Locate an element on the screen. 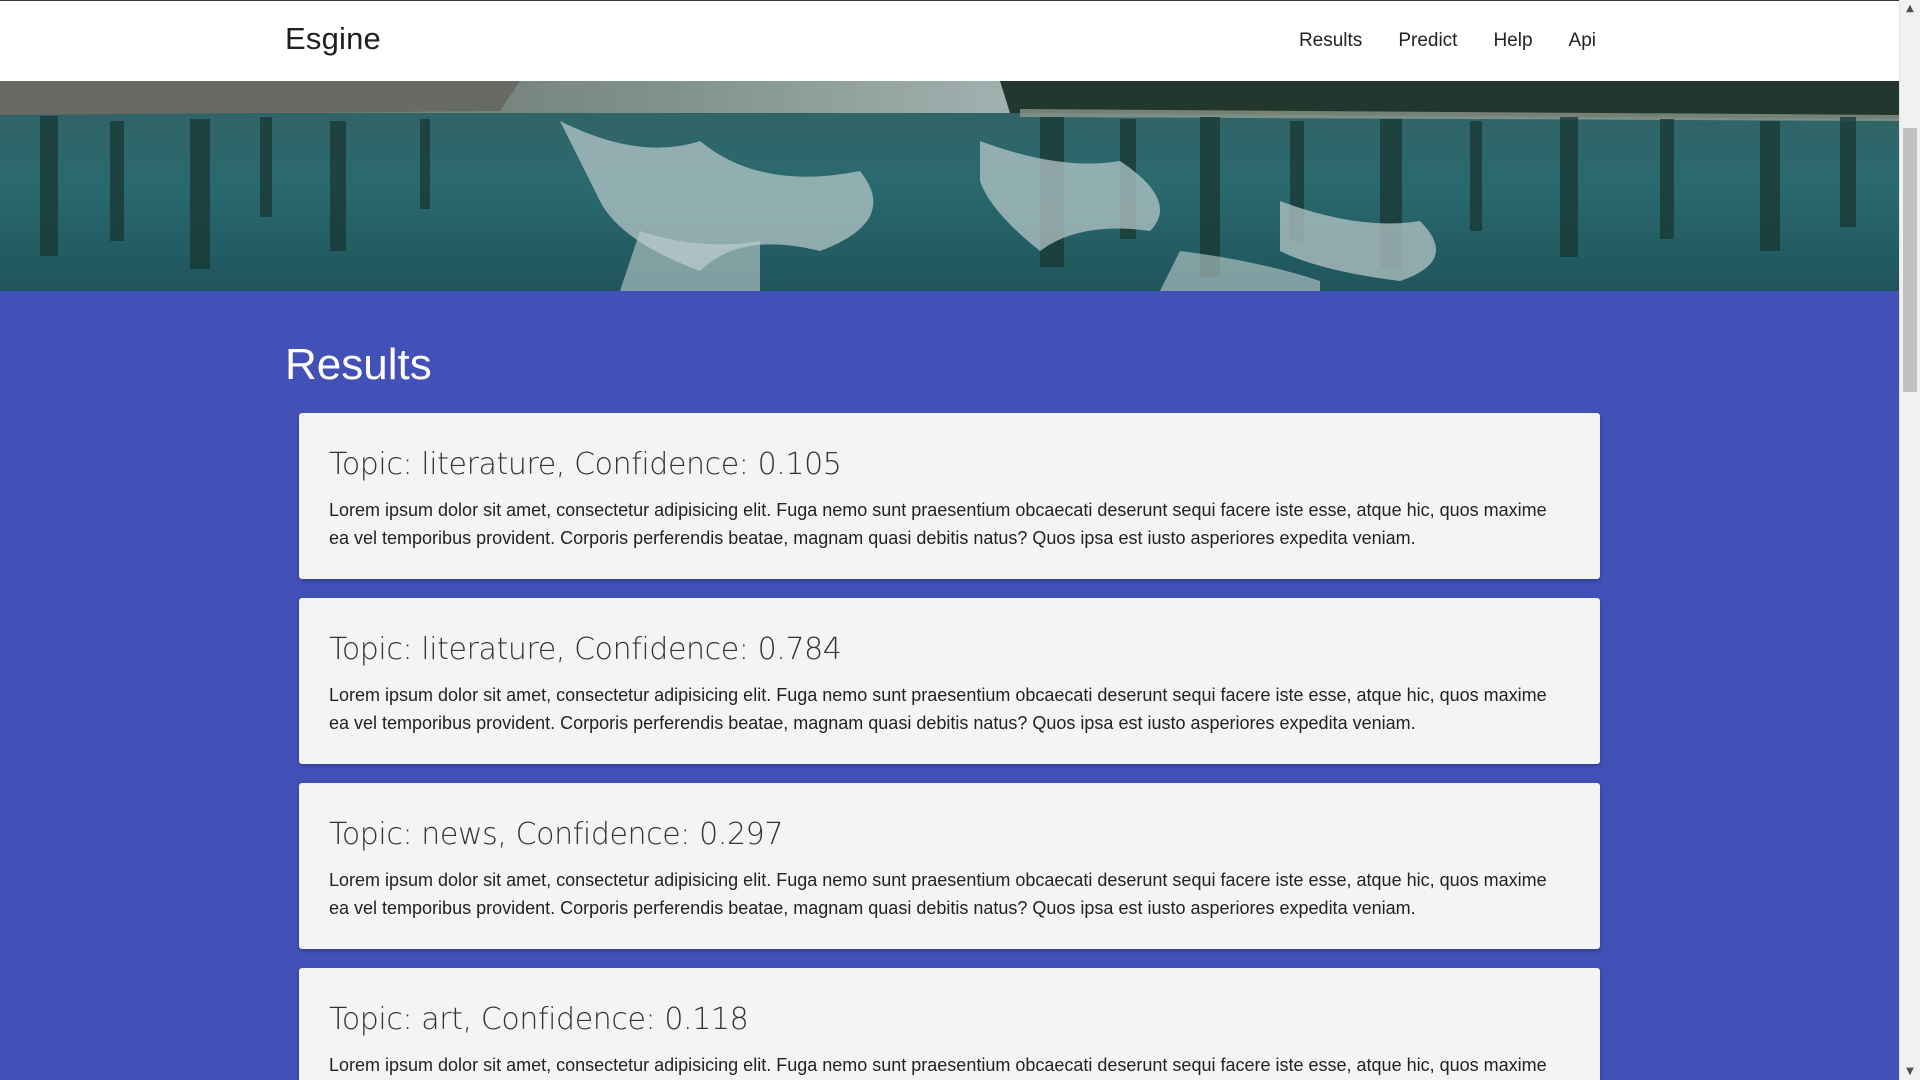 The width and height of the screenshot is (1920, 1080). navbar: Esgine Results Predict Help Api is located at coordinates (949, 40).